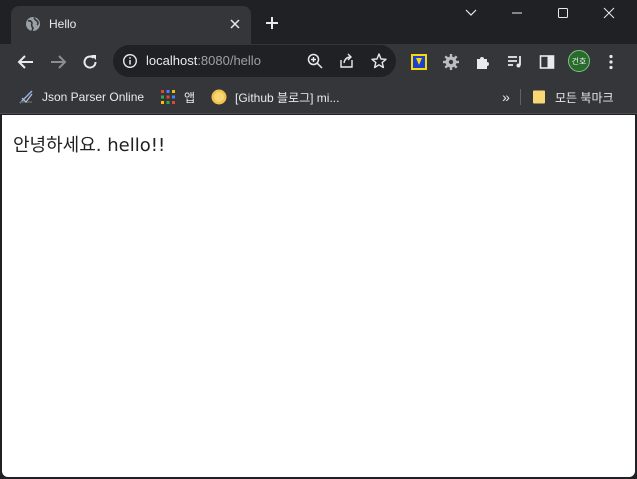  I want to click on profile-avatar: 건호, so click(579, 61).